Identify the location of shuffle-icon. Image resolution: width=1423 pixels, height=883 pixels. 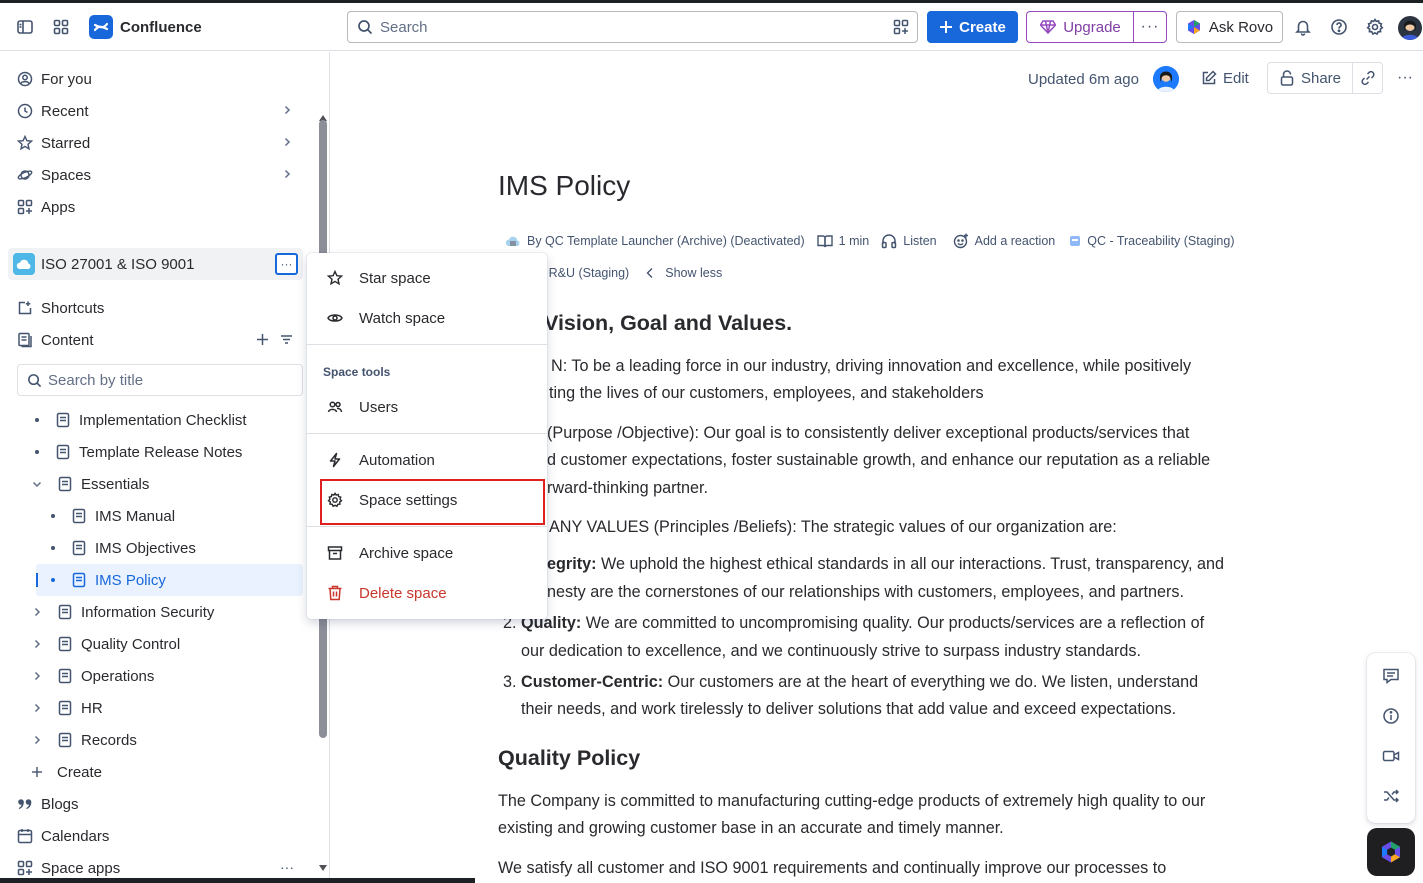
(1391, 796).